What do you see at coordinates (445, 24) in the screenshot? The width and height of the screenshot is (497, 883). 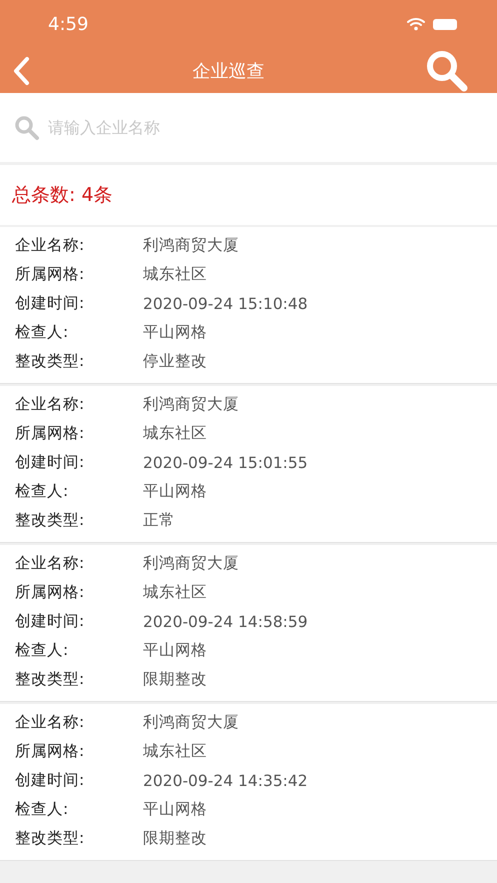 I see `battery-icon` at bounding box center [445, 24].